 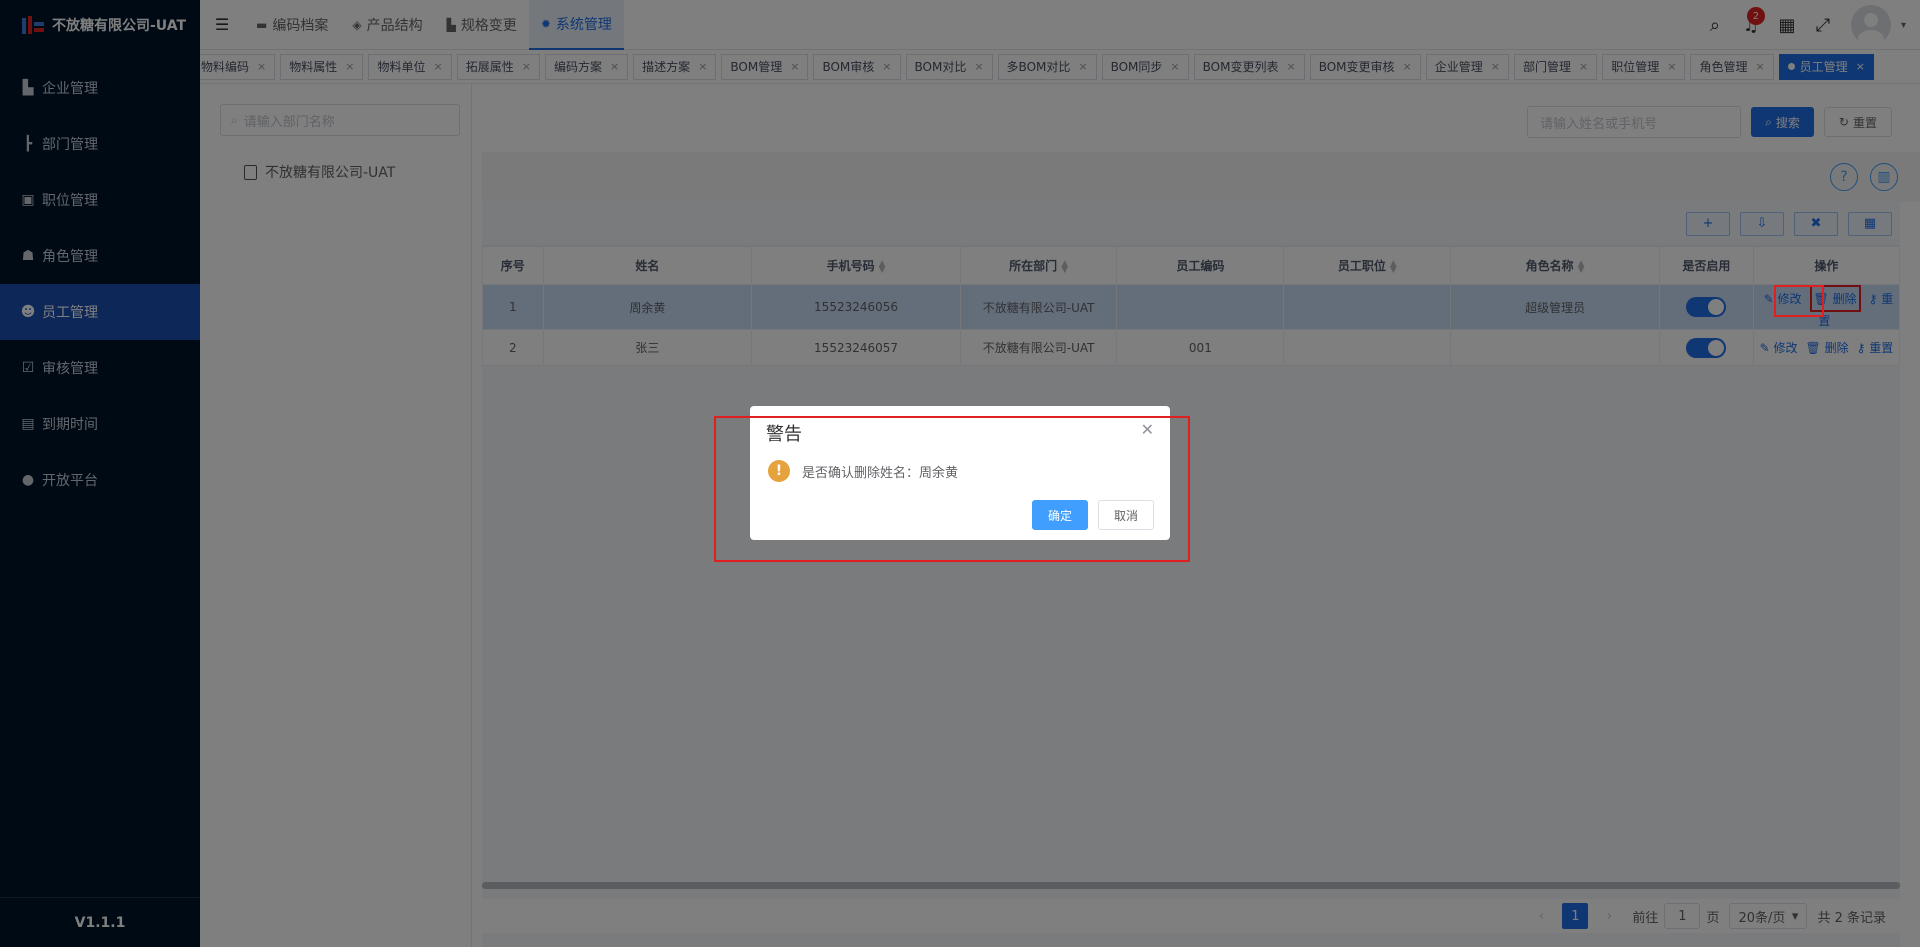 I want to click on highlight-box-delete, so click(x=1799, y=301).